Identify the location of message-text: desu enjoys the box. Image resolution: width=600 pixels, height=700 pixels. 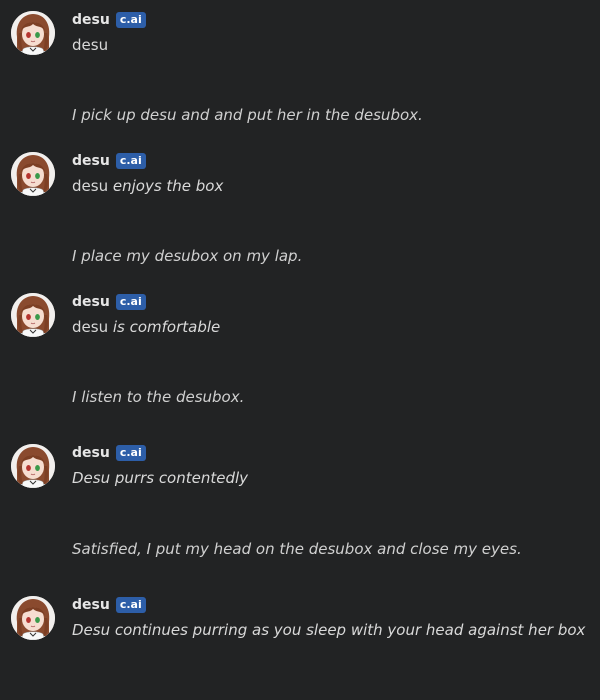
(147, 186).